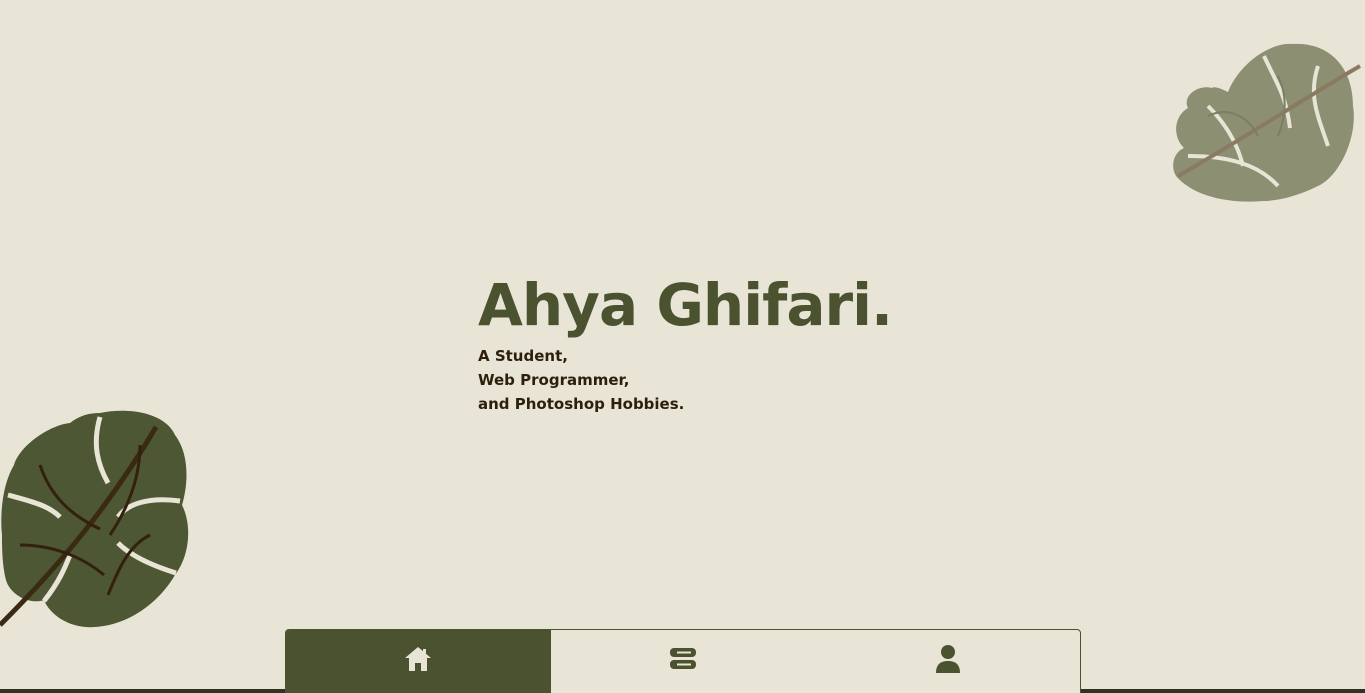 The height and width of the screenshot is (693, 1365). What do you see at coordinates (685, 305) in the screenshot?
I see `hero-name-heading: Ahya Ghifari.` at bounding box center [685, 305].